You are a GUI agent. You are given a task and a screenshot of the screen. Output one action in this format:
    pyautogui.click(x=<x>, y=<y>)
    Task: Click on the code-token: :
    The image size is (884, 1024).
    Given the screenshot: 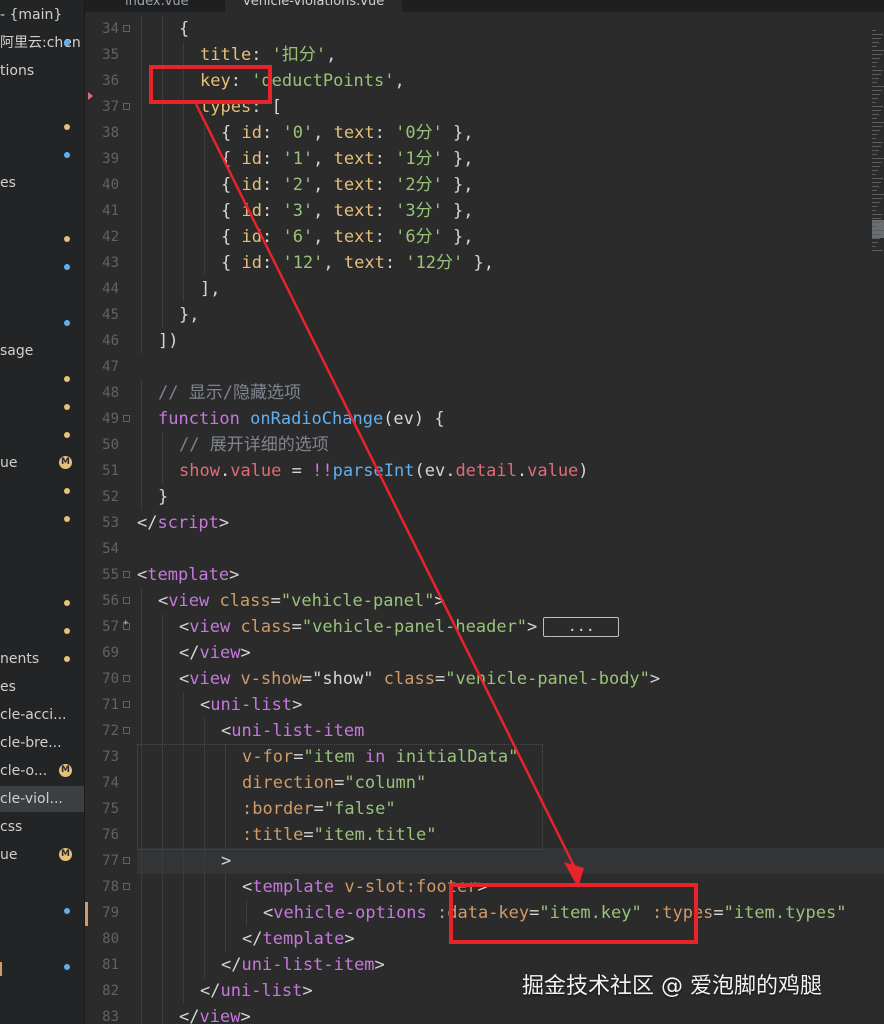 What is the action you would take?
    pyautogui.click(x=261, y=55)
    